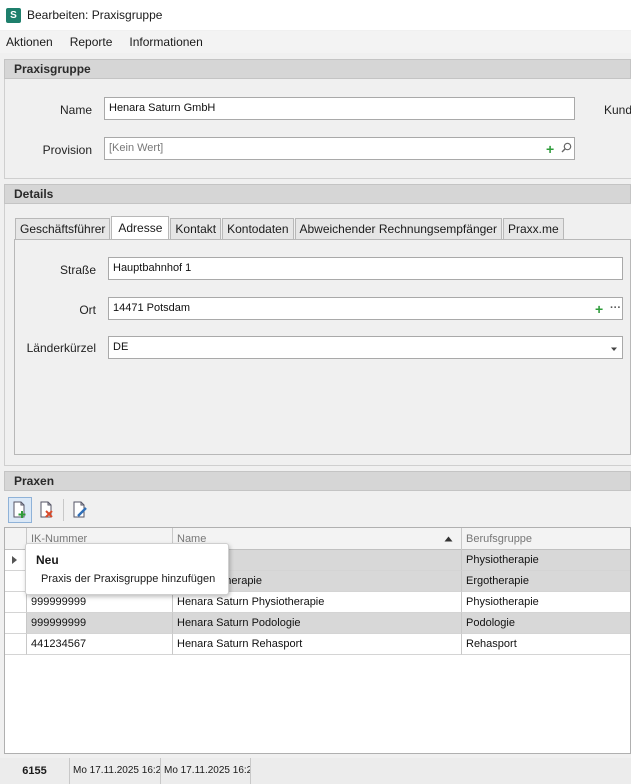 This screenshot has width=631, height=784. Describe the element at coordinates (95, 15) in the screenshot. I see `window-title: Bearbeiten: Praxisgruppe` at that location.